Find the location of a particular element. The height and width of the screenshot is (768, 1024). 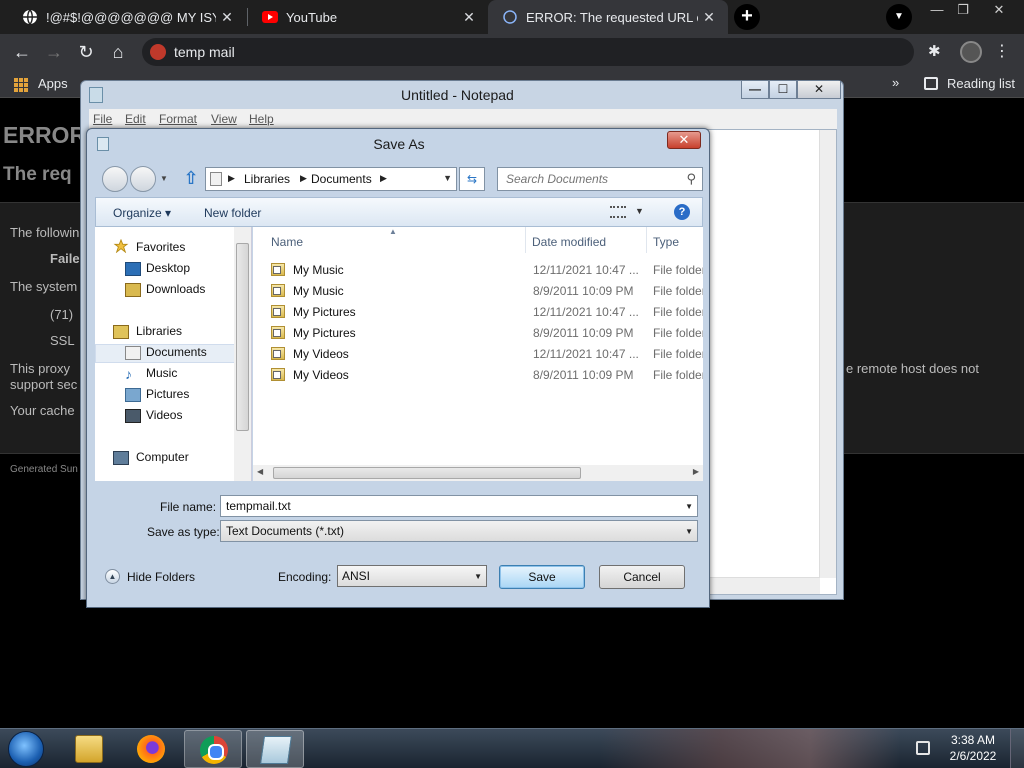

menu-kebab-icon: ⋮ is located at coordinates (1002, 51).